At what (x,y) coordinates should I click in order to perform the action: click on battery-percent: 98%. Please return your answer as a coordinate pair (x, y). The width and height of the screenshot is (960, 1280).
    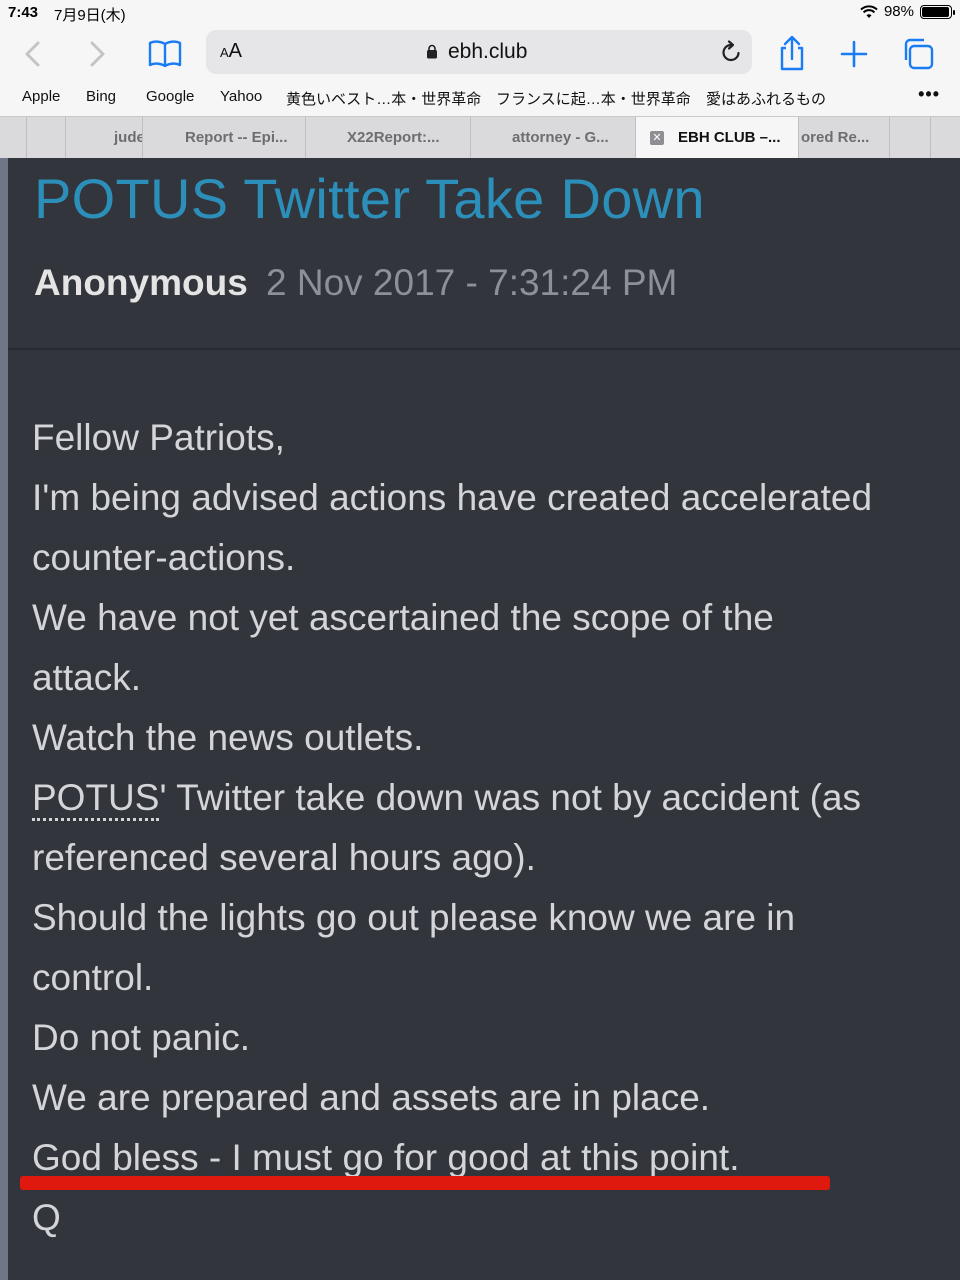
    Looking at the image, I should click on (898, 11).